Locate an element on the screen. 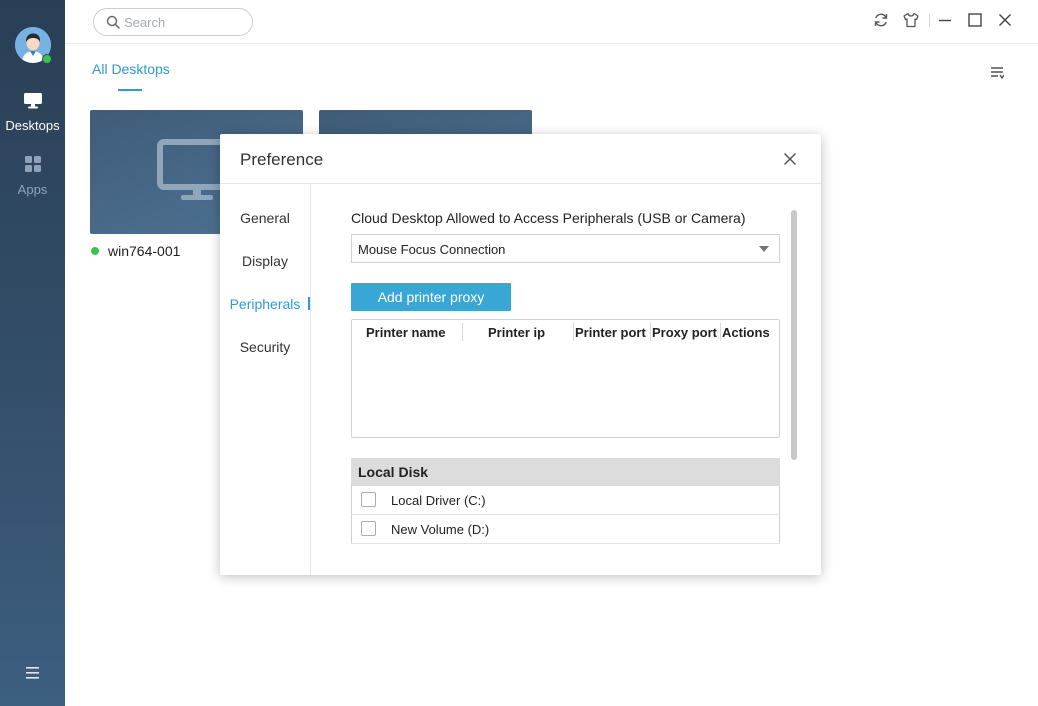  hamburger-menu-icon is located at coordinates (32, 672).